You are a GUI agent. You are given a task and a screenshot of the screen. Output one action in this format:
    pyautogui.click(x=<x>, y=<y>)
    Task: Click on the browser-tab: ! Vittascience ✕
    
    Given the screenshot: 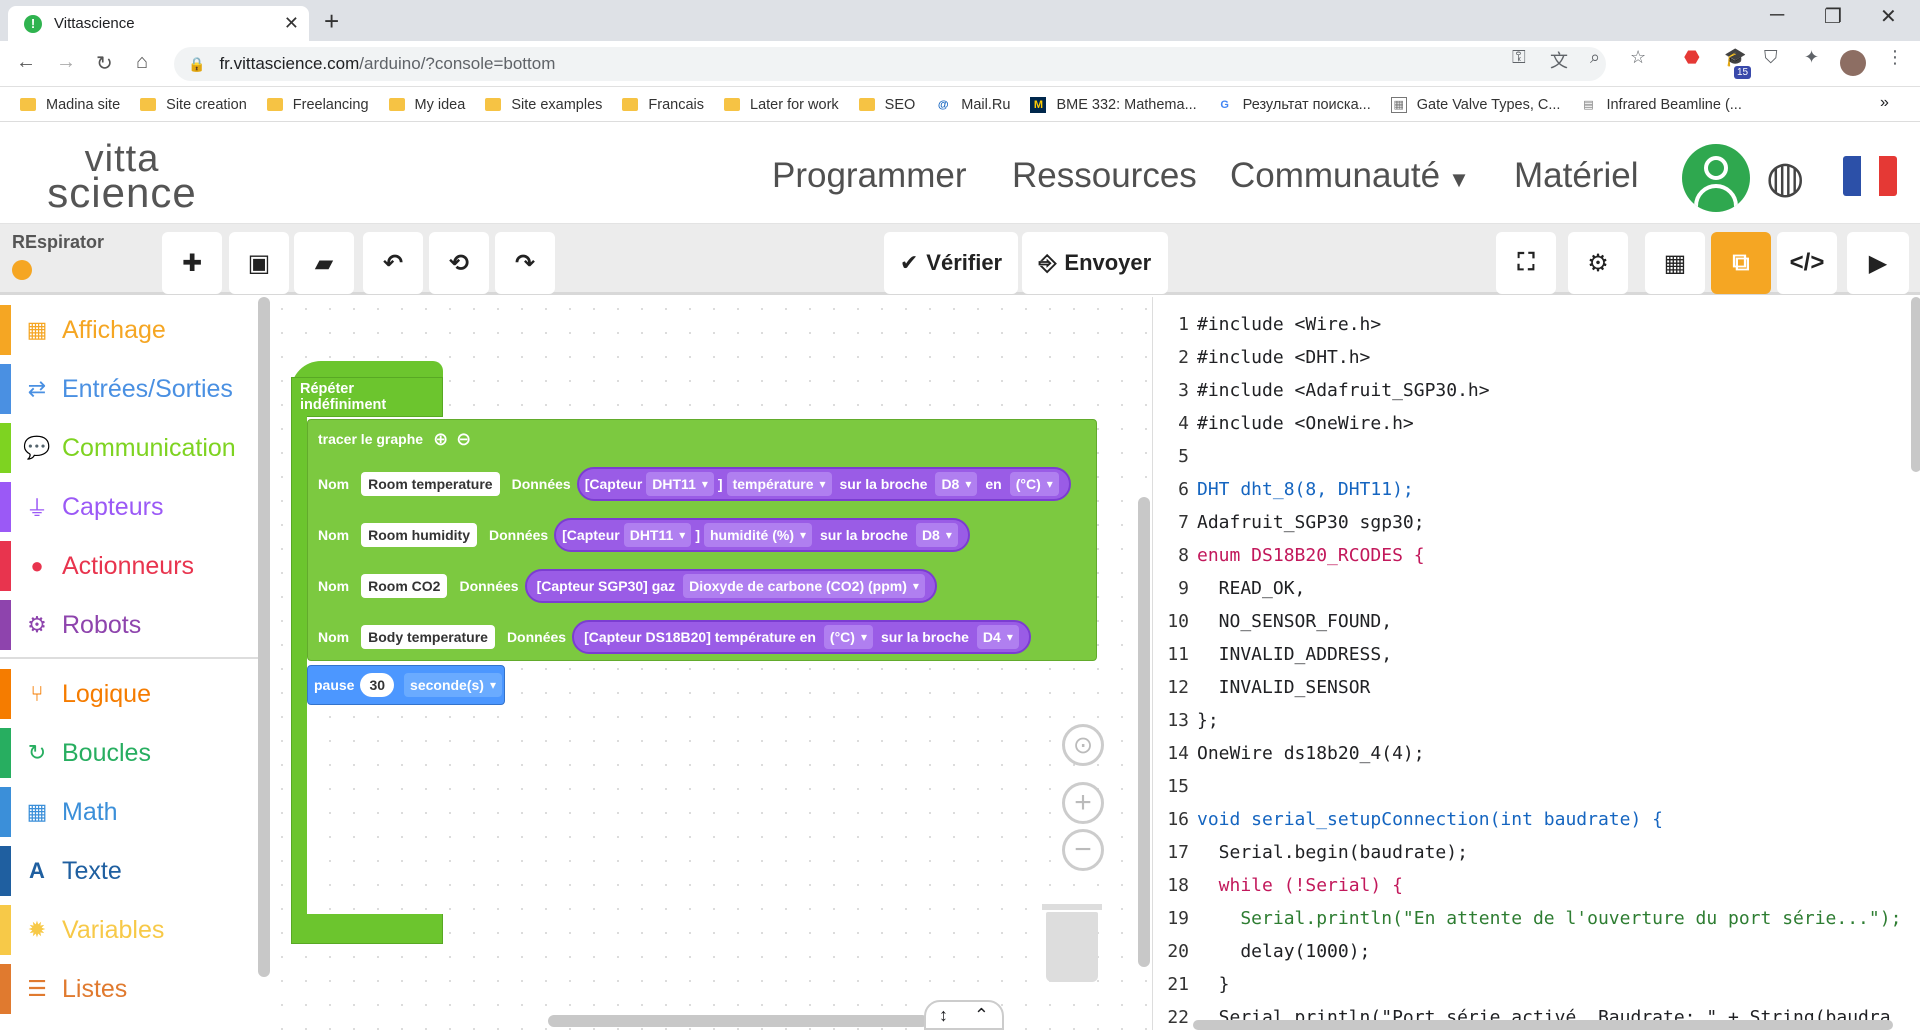 What is the action you would take?
    pyautogui.click(x=158, y=23)
    